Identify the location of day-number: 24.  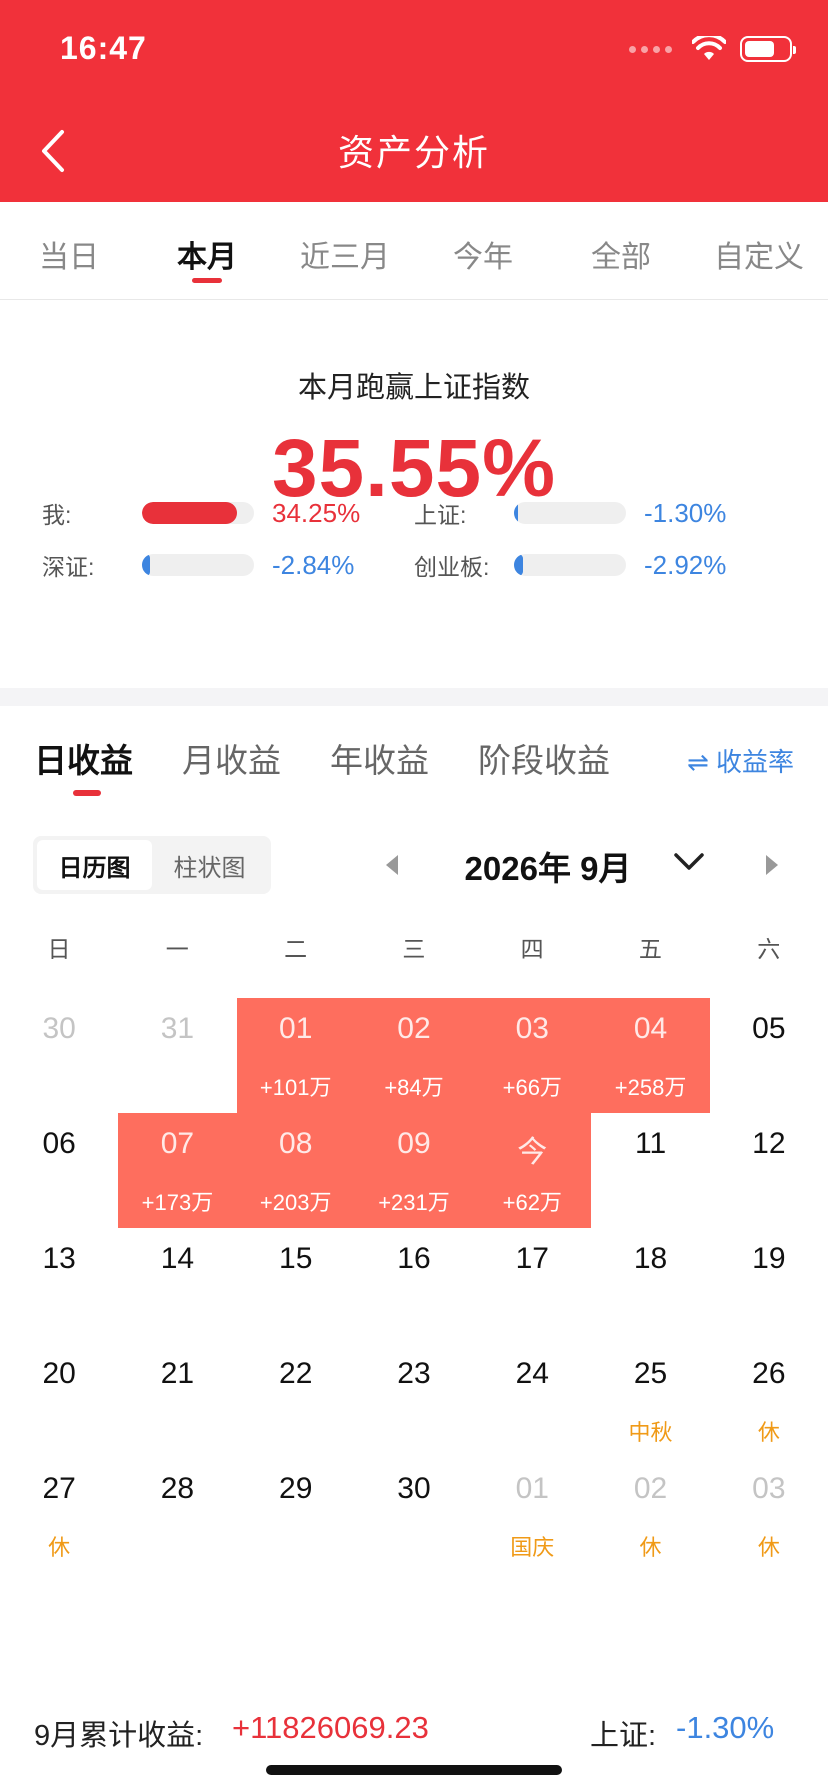
(532, 1373).